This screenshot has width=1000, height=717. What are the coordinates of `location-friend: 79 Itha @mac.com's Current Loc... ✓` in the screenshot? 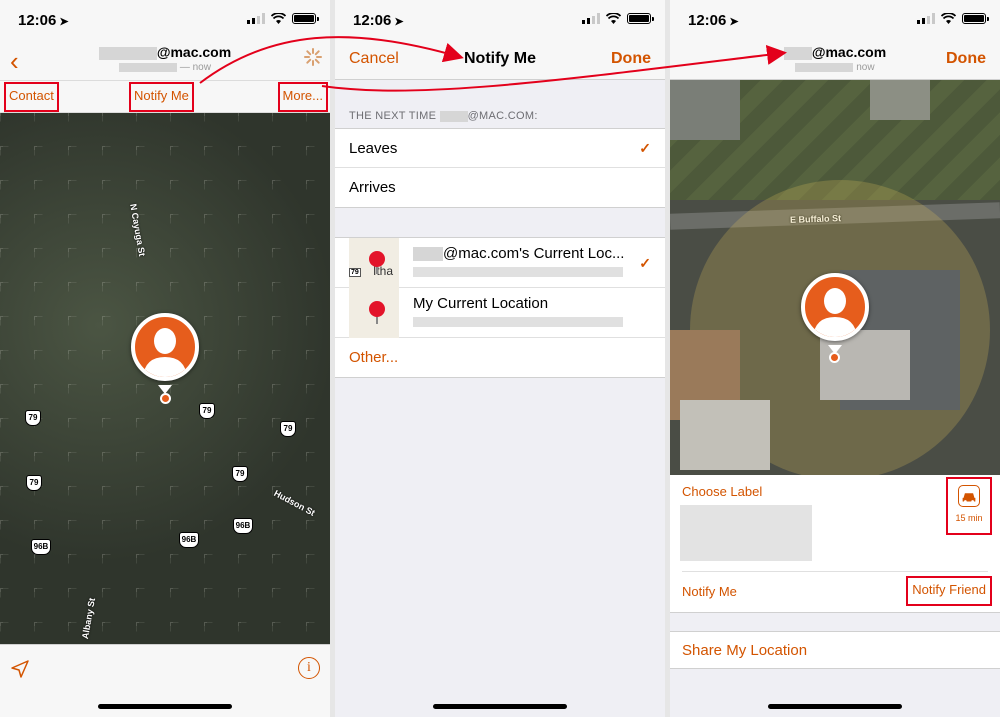 It's located at (500, 263).